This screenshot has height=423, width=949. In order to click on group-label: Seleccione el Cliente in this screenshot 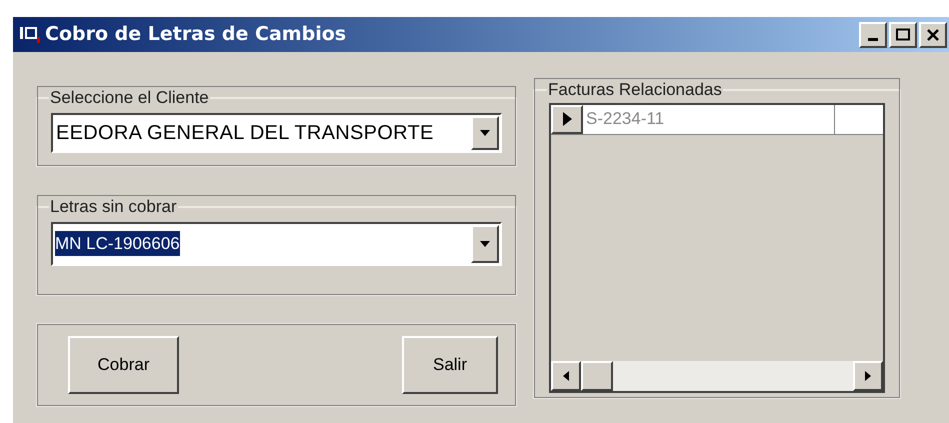, I will do `click(129, 98)`.